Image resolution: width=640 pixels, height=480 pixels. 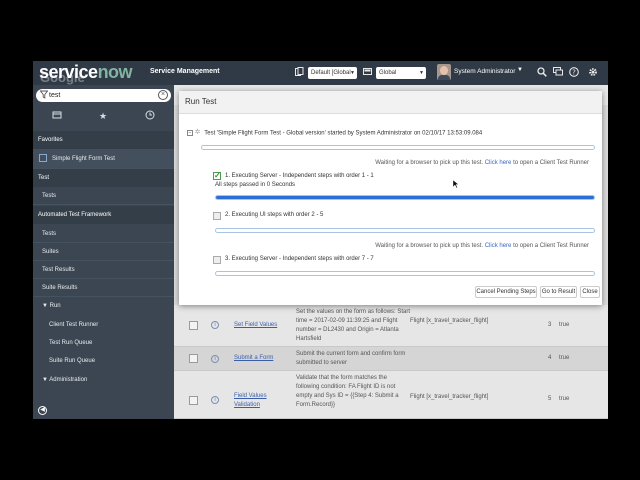 What do you see at coordinates (103, 361) in the screenshot?
I see `sidebar-item-suite-run-queue: Suite Run Queue` at bounding box center [103, 361].